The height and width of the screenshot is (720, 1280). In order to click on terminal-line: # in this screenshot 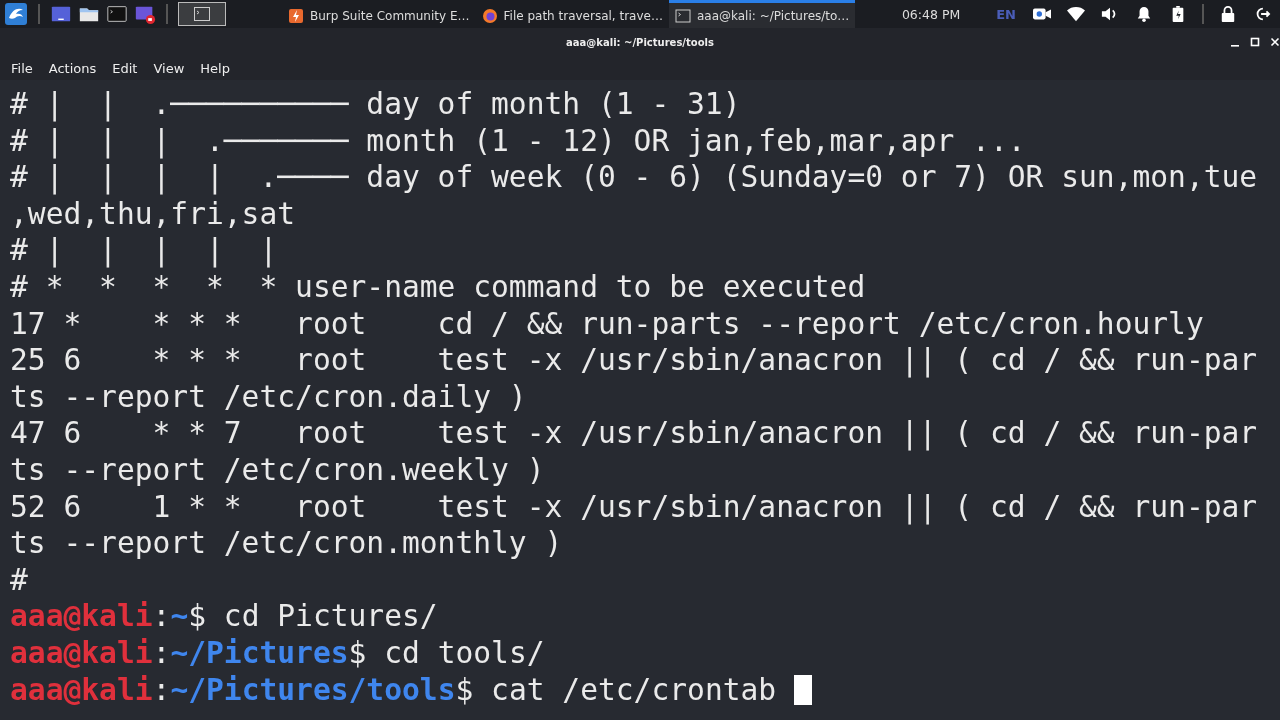, I will do `click(19, 580)`.